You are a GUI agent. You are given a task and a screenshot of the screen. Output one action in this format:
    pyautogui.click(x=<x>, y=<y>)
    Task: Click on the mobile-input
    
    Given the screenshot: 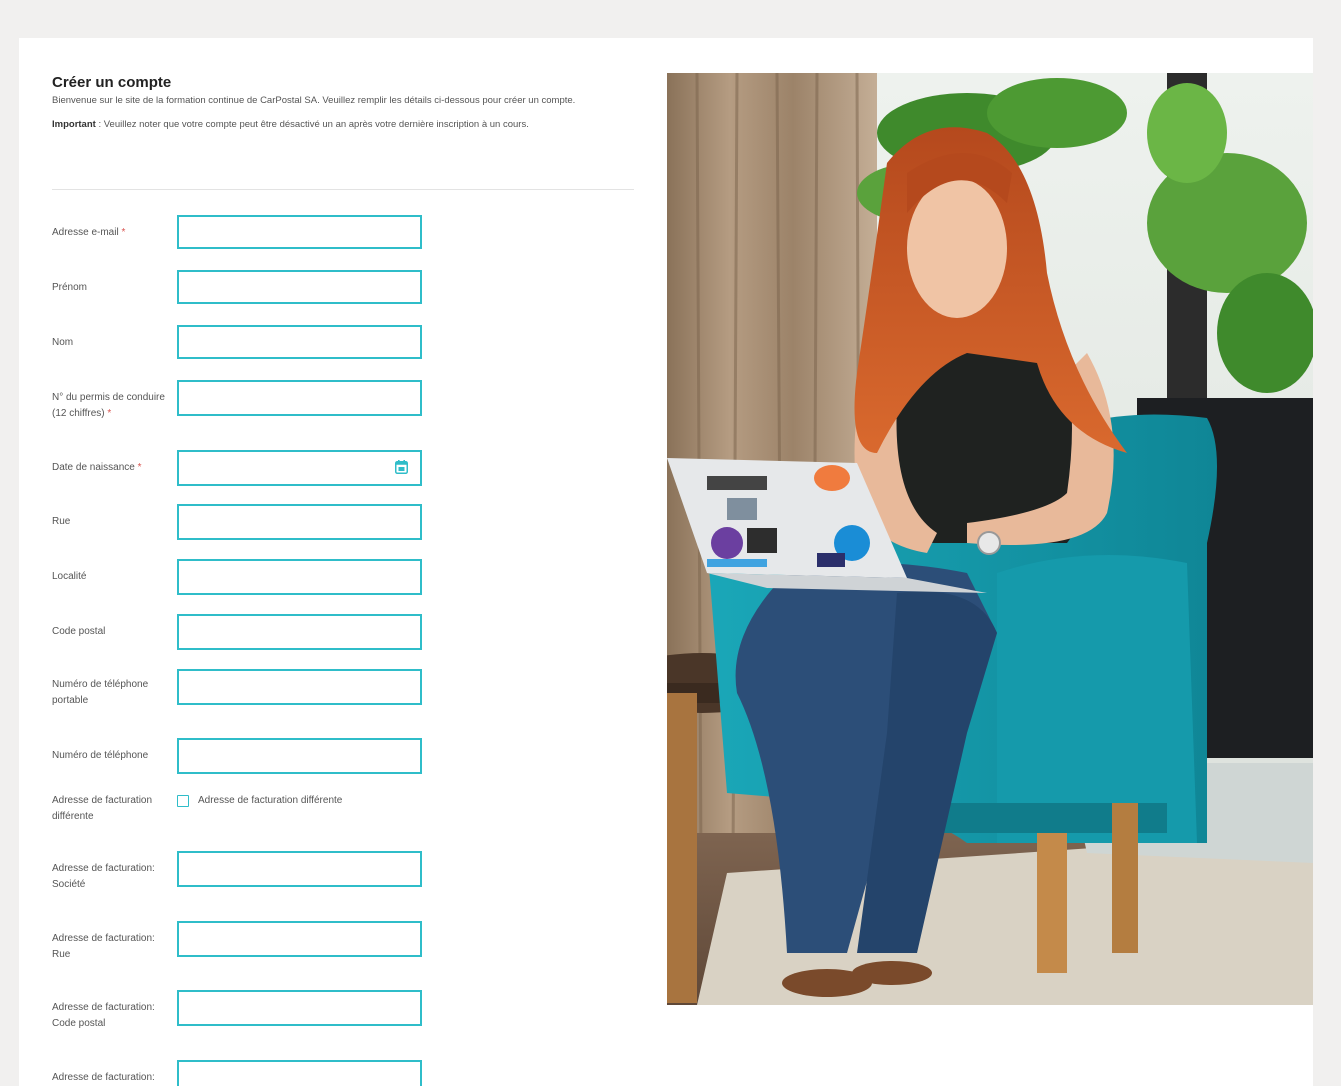 What is the action you would take?
    pyautogui.click(x=299, y=687)
    